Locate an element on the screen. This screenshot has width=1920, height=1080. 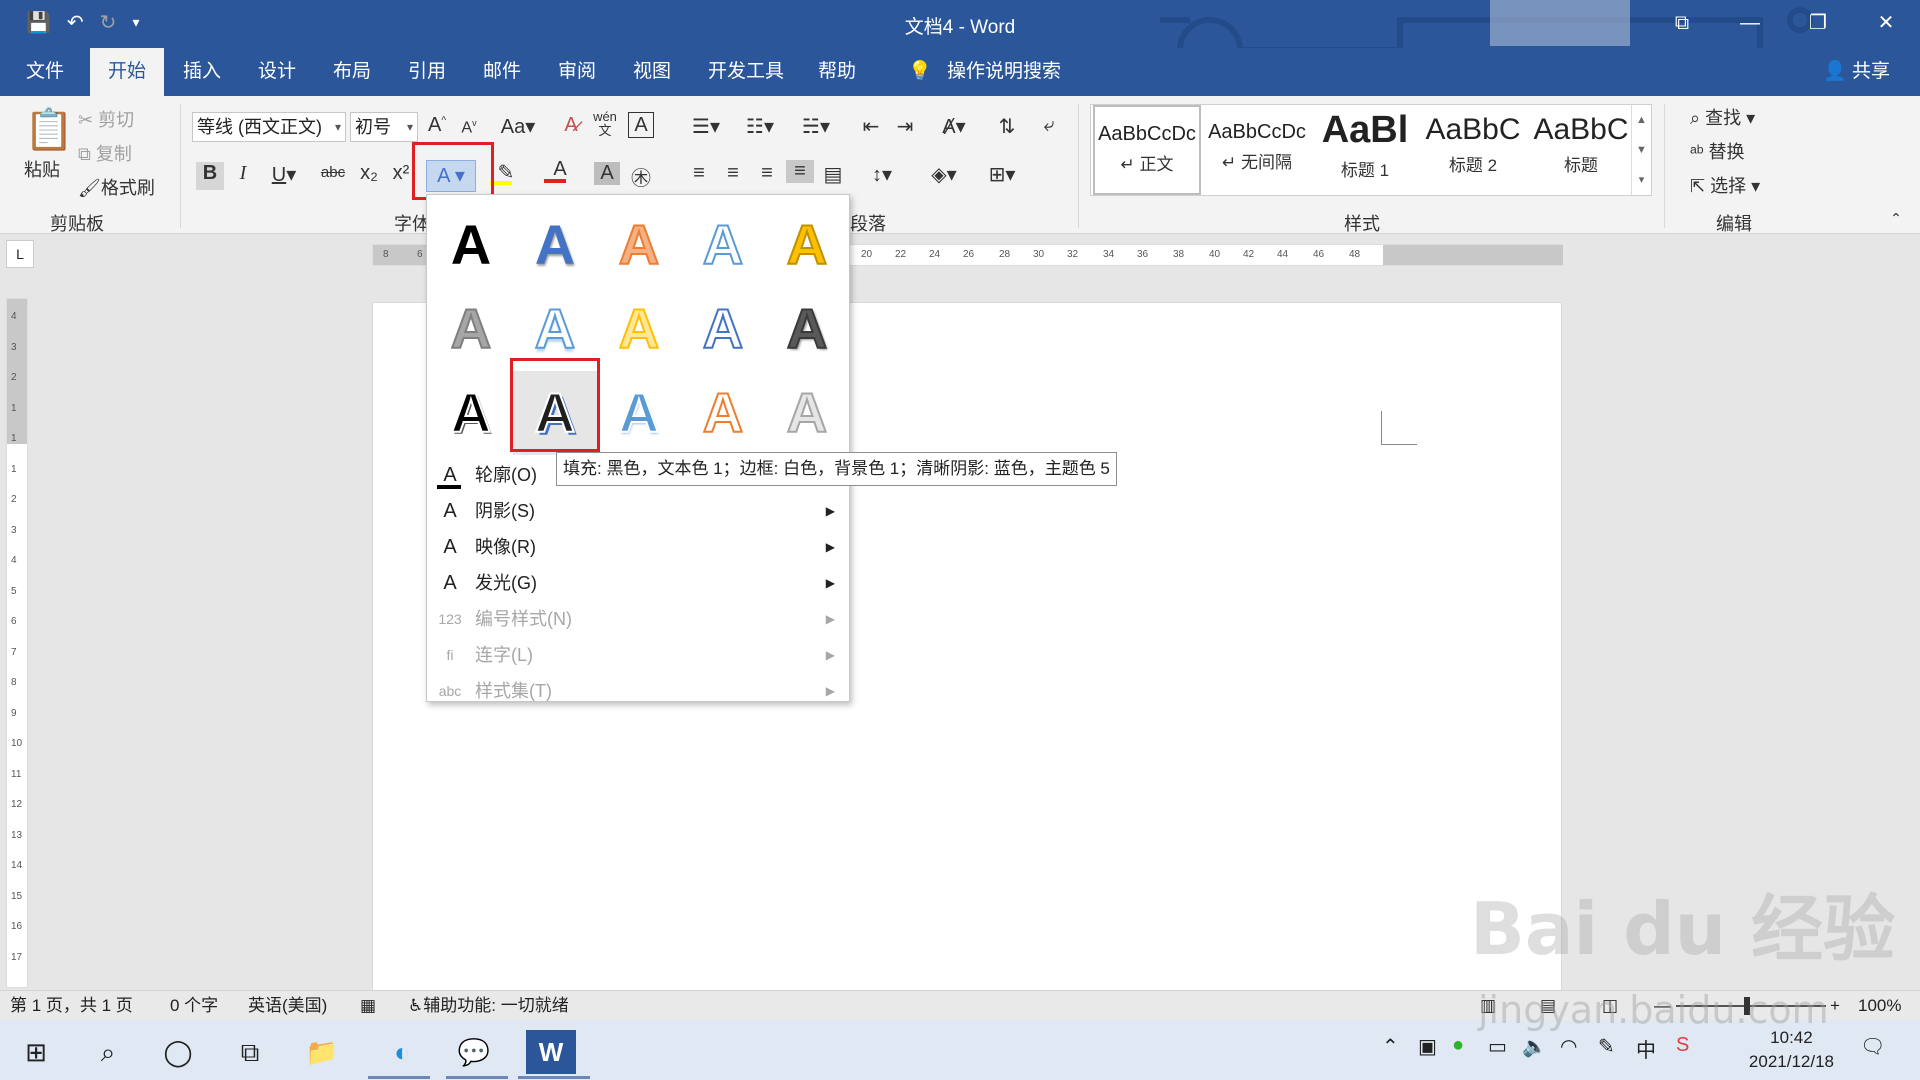
style-heading-1: AaBl 标题 1 is located at coordinates (1365, 150).